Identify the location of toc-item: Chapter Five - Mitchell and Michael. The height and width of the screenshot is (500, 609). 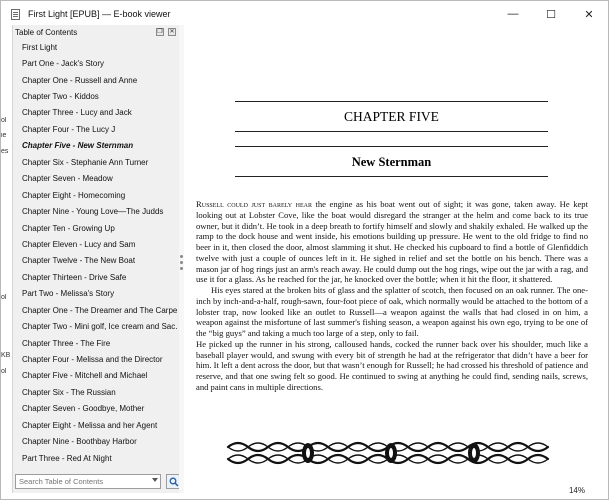
(95, 376).